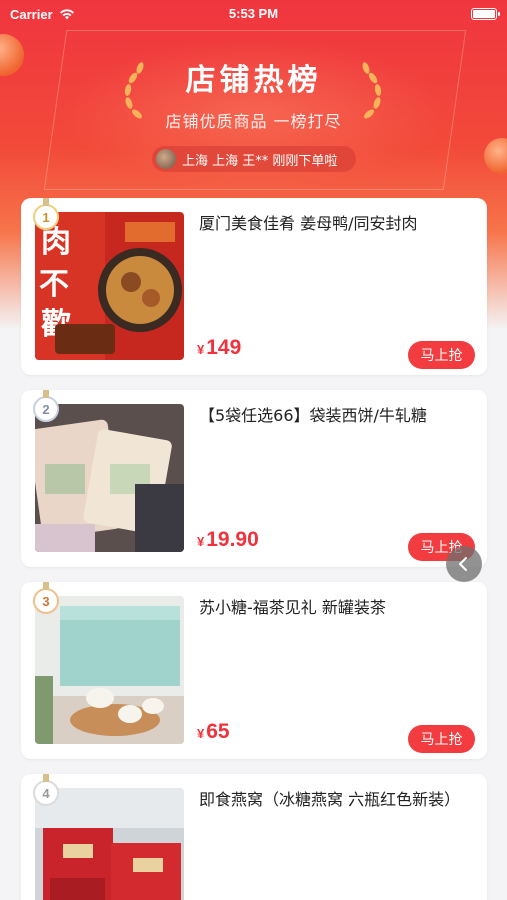 The width and height of the screenshot is (507, 900). I want to click on page-subtitle: 店铺优质商品 一榜打尽, so click(253, 121).